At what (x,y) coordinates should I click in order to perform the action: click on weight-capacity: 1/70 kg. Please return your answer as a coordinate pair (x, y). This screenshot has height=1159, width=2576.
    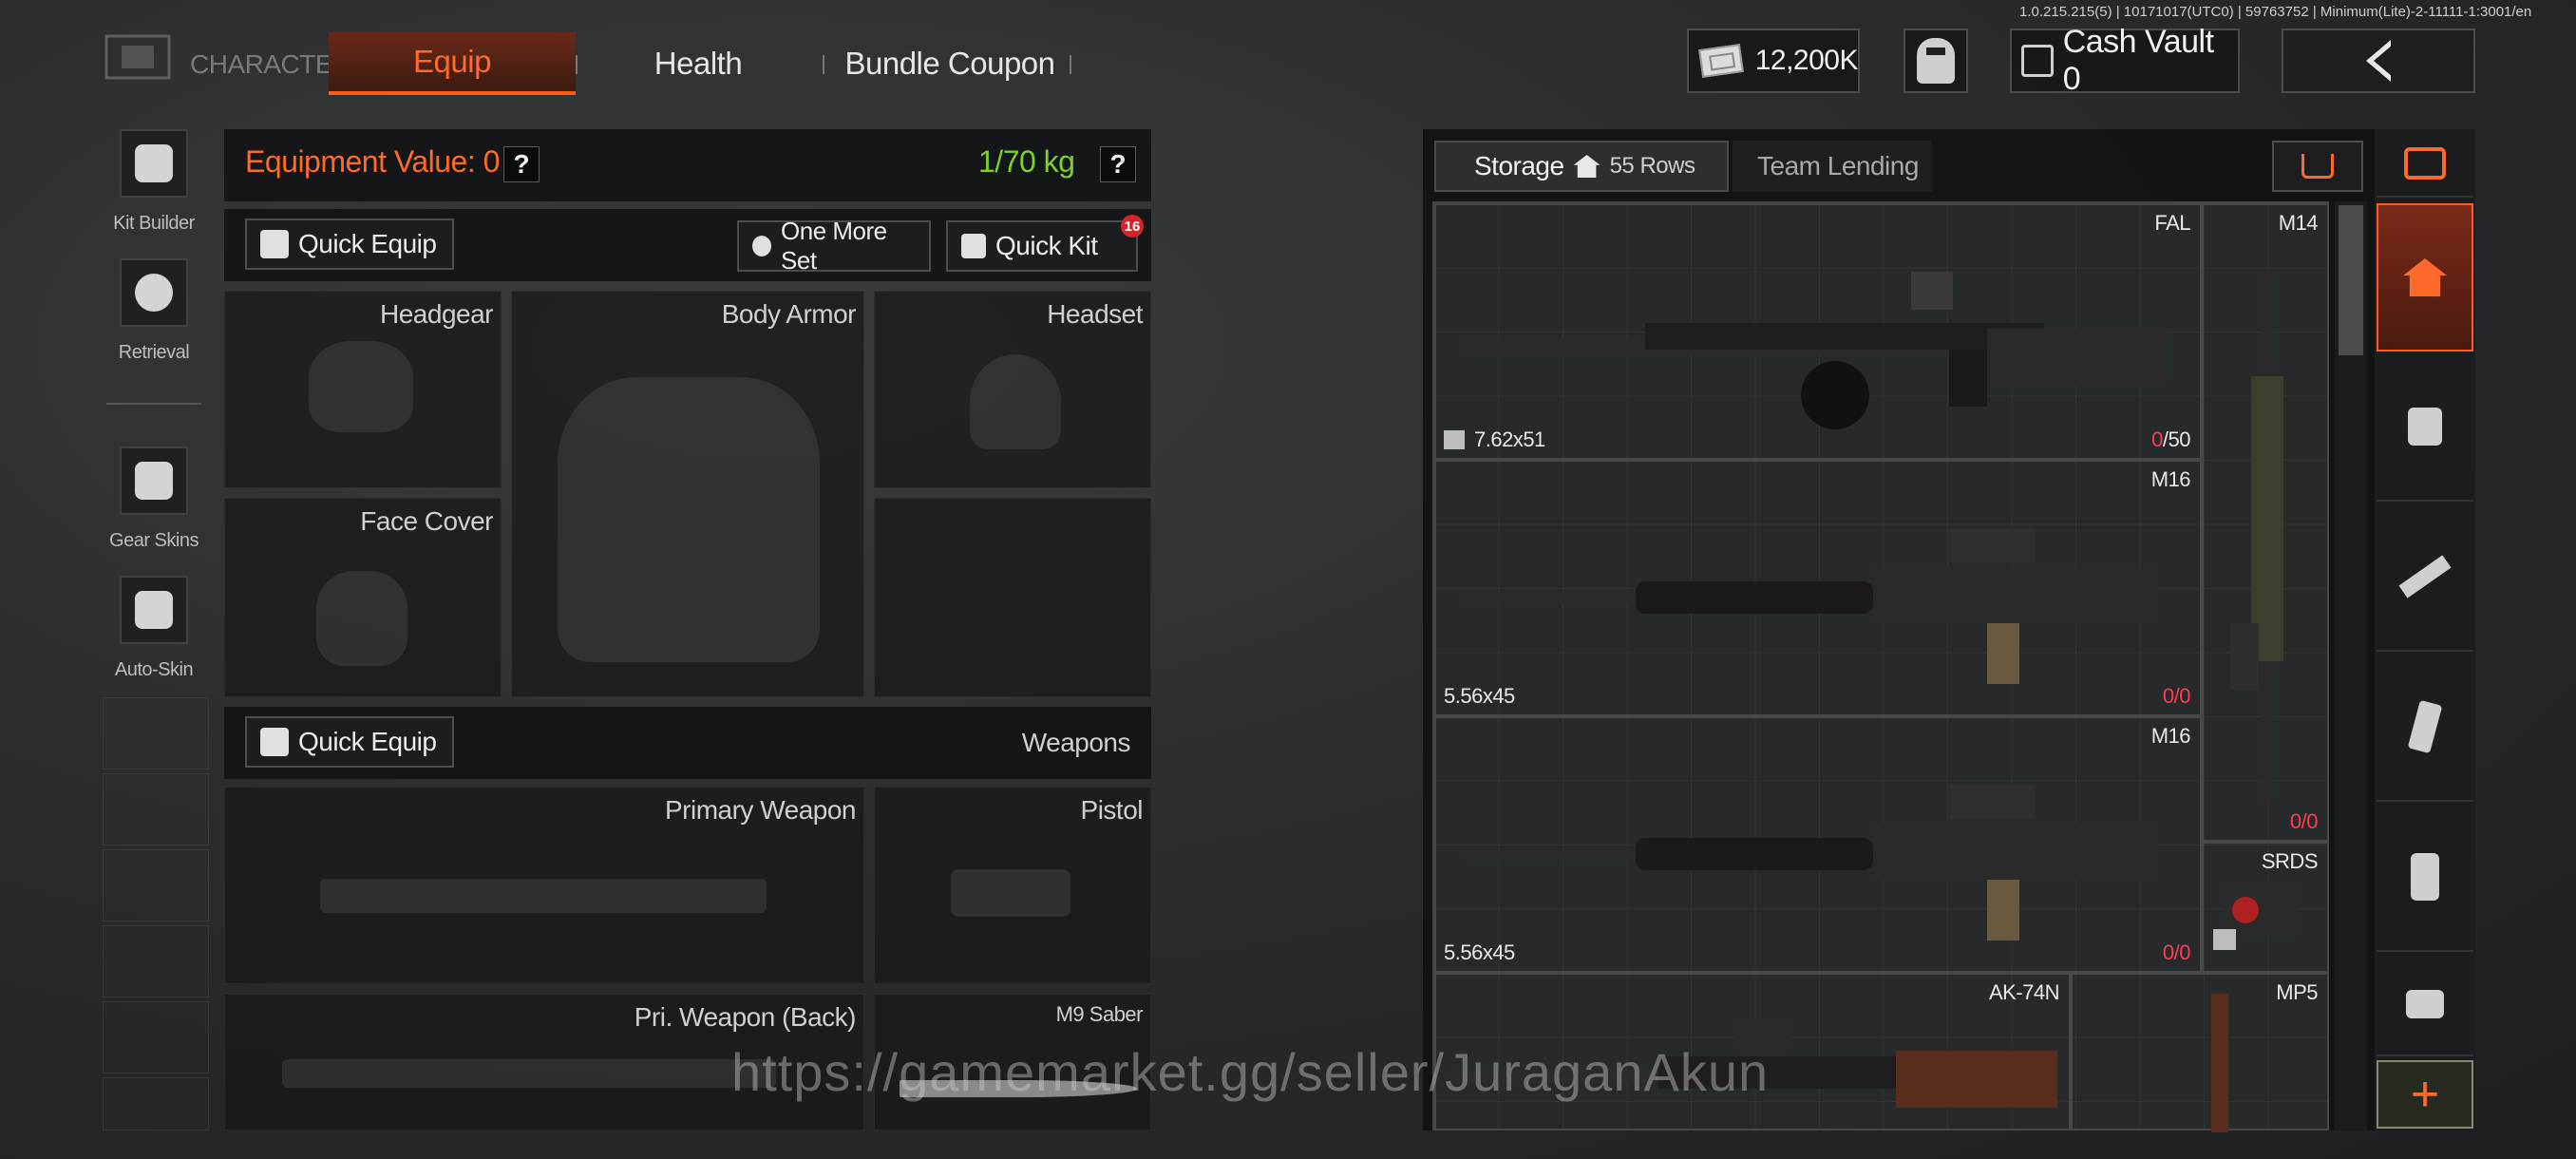
    Looking at the image, I should click on (1026, 161).